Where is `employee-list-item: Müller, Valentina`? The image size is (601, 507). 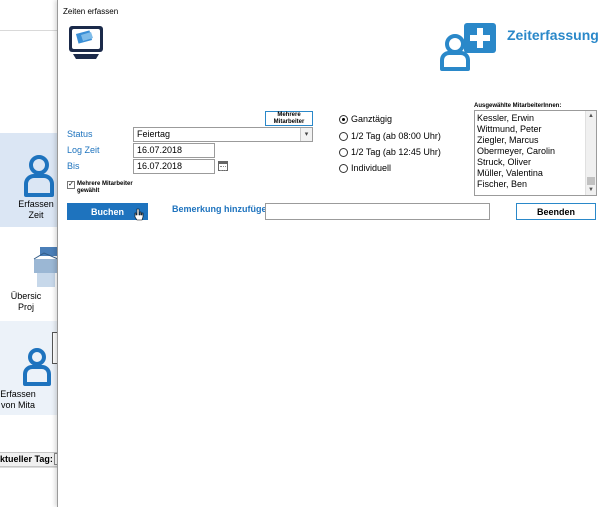 employee-list-item: Müller, Valentina is located at coordinates (530, 173).